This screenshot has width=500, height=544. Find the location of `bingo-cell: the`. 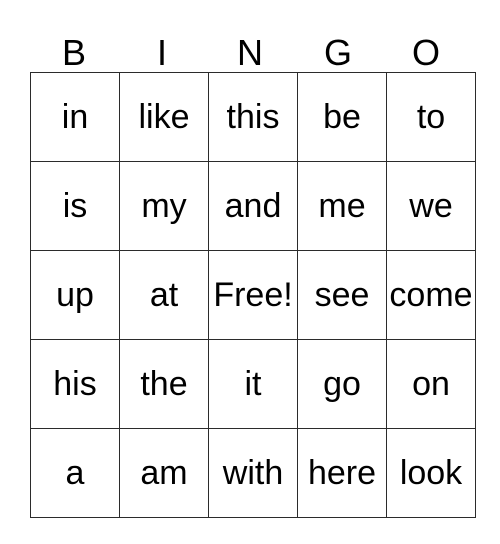

bingo-cell: the is located at coordinates (164, 384).